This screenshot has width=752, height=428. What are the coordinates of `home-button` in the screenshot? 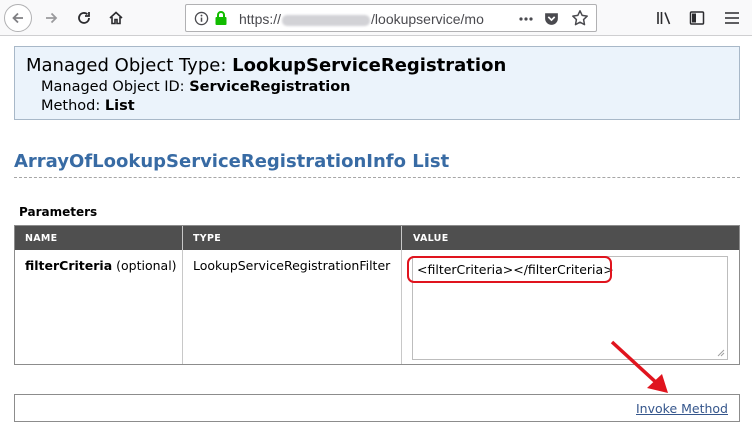 It's located at (116, 18).